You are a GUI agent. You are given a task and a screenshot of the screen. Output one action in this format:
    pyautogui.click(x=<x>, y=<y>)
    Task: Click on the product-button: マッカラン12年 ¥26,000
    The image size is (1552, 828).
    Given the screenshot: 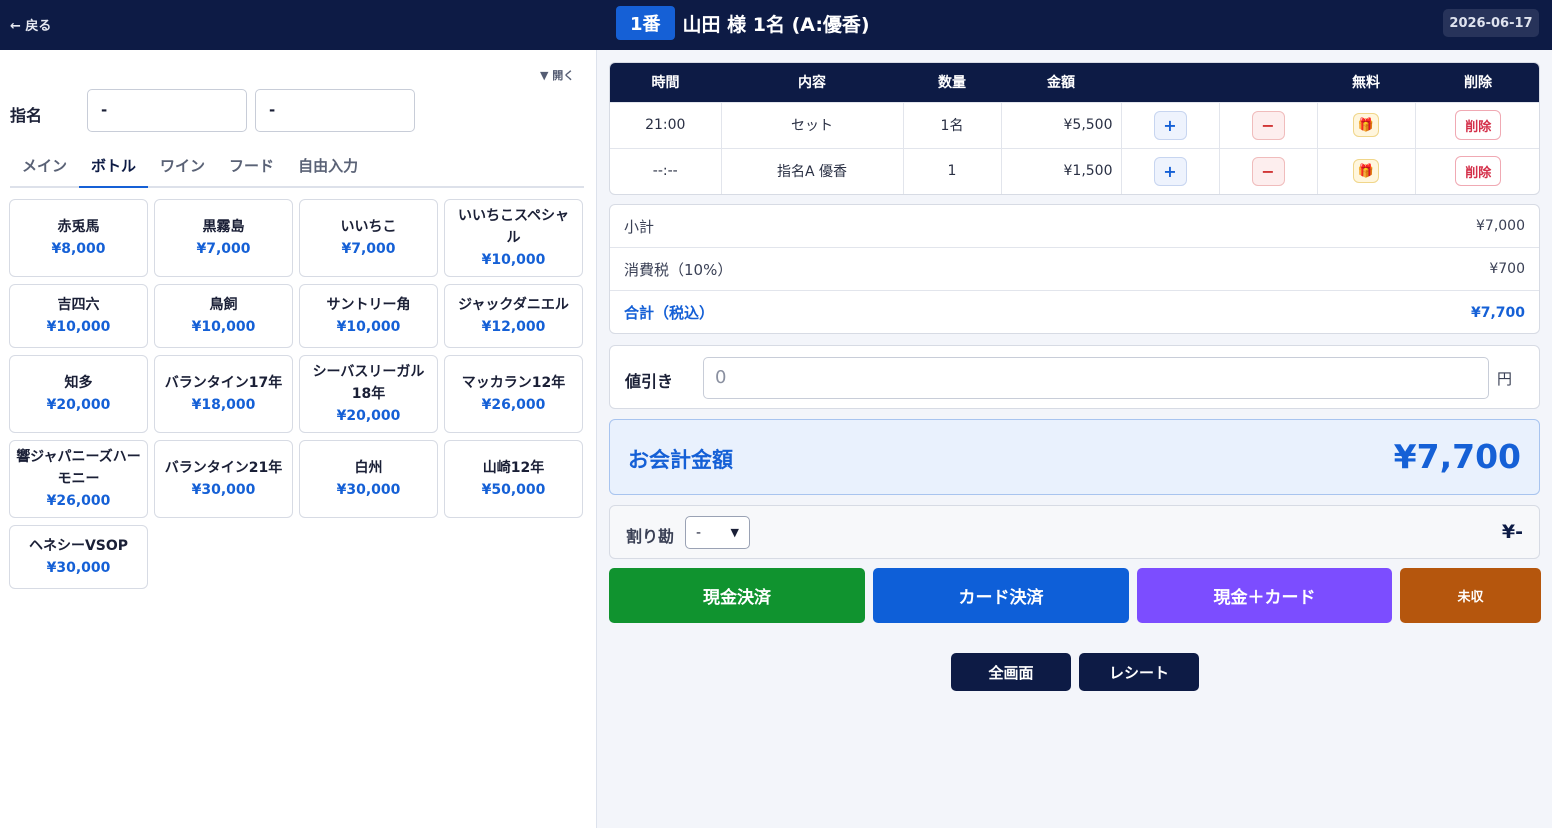 What is the action you would take?
    pyautogui.click(x=513, y=394)
    